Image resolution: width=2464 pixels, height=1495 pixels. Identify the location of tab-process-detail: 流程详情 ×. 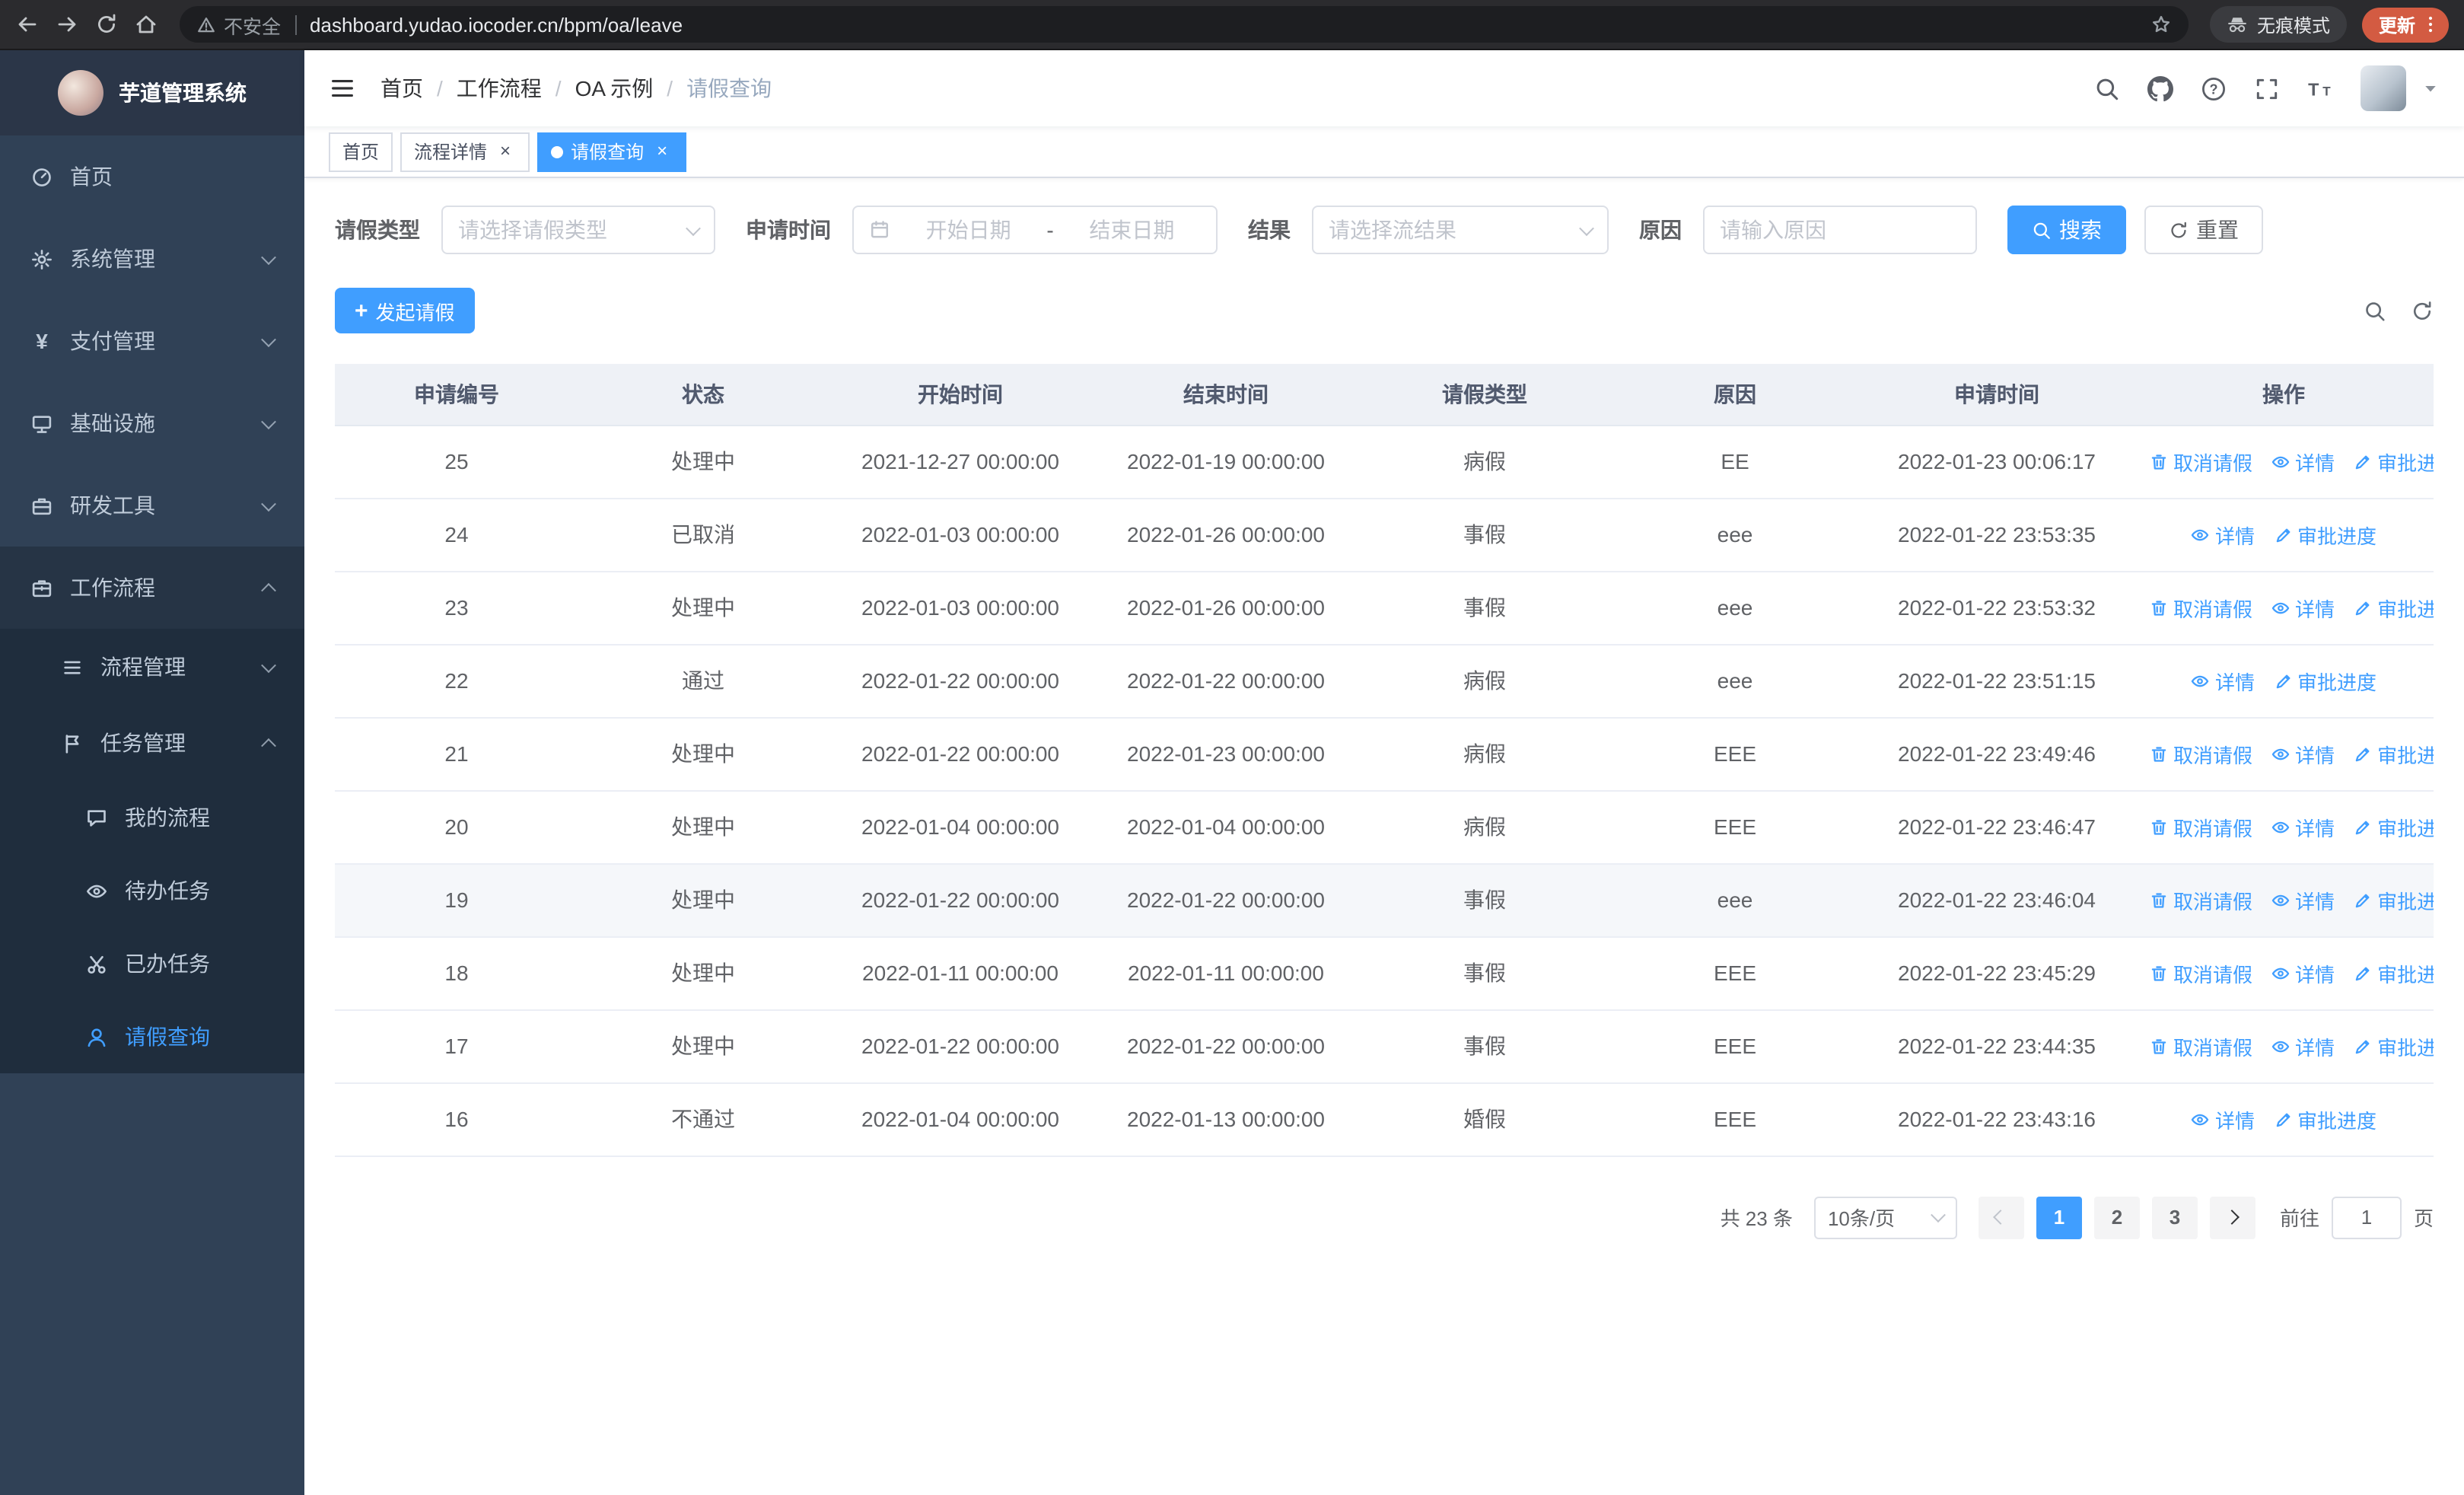
(465, 151).